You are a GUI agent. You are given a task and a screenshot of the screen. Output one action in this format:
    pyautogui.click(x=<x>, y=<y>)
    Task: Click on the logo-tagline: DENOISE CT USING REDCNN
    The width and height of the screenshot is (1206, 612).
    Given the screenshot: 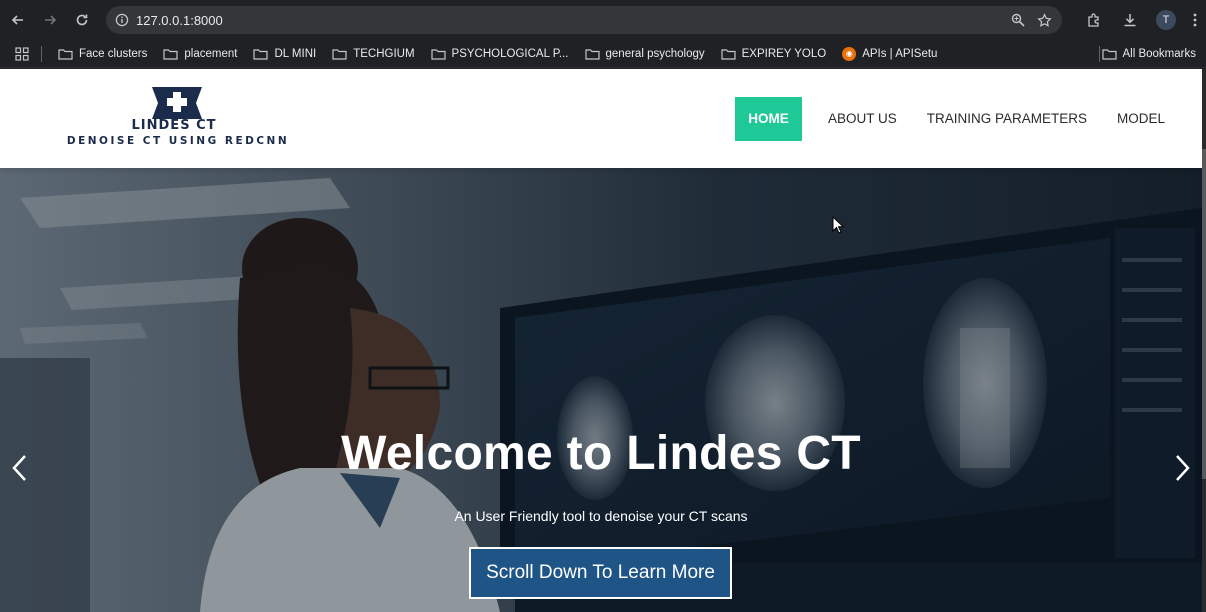 What is the action you would take?
    pyautogui.click(x=178, y=141)
    